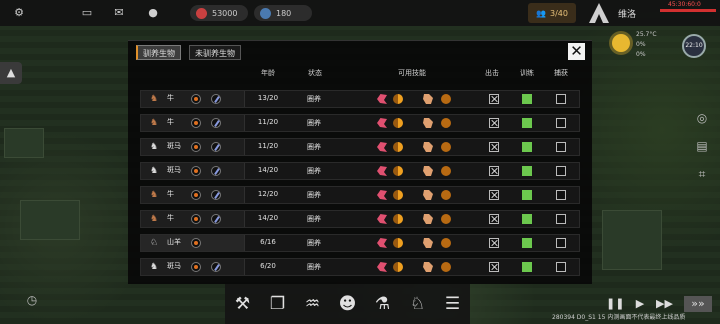 This screenshot has width=720, height=324. What do you see at coordinates (360, 171) in the screenshot?
I see `animal-row: ♞ 斑马 14/20 圈养` at bounding box center [360, 171].